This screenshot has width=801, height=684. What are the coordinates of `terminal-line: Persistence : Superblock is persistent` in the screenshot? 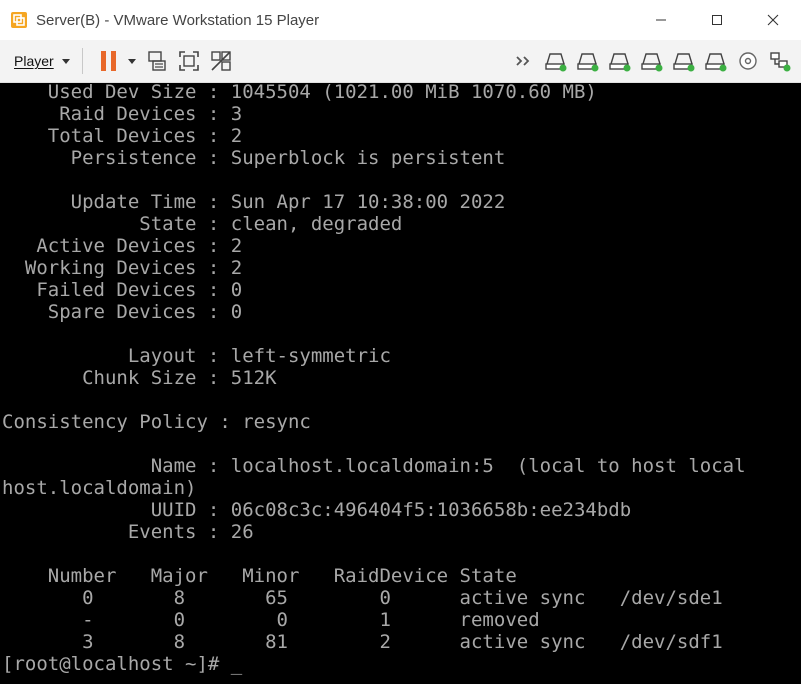 It's located at (254, 158).